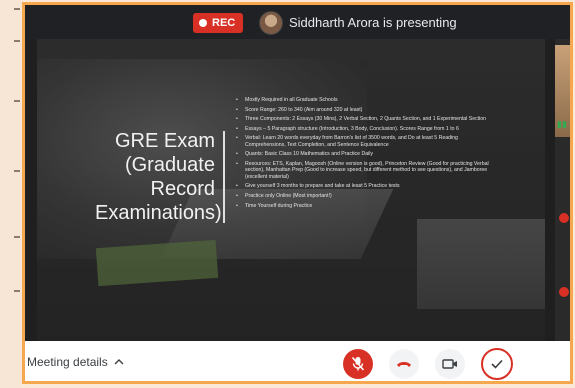 The image size is (575, 388). I want to click on confirm-button, so click(497, 364).